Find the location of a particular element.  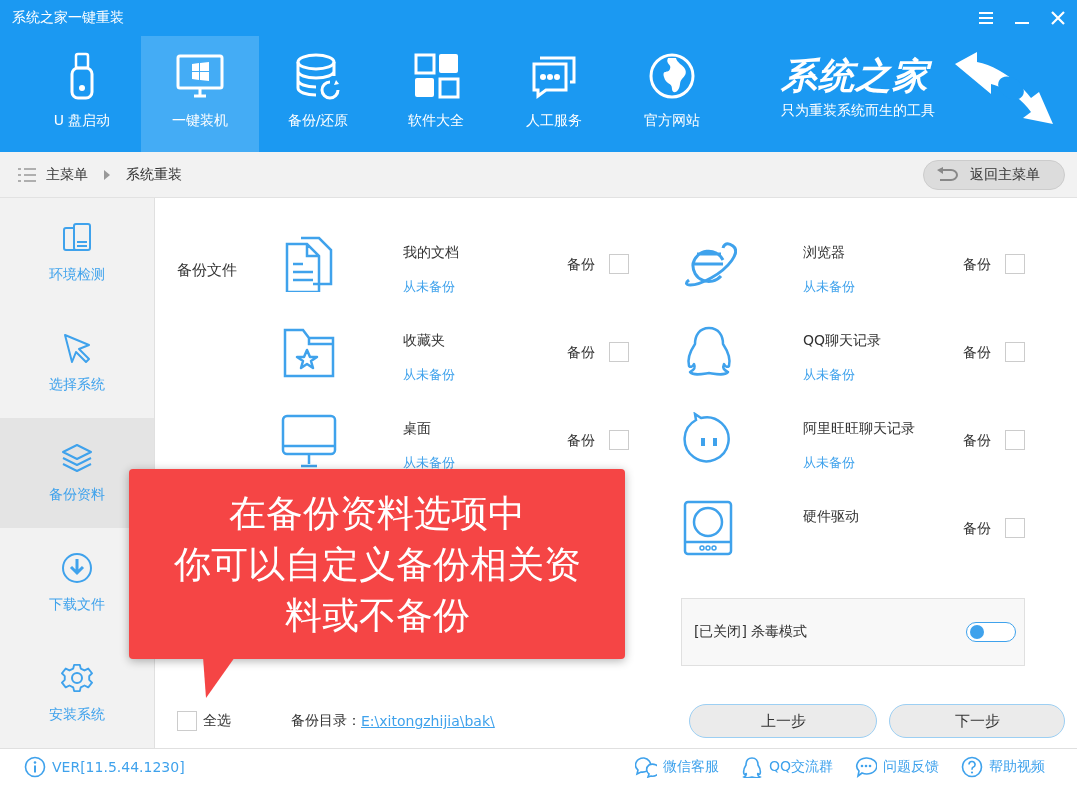

sidebar-item: 选择系统 is located at coordinates (77, 363).